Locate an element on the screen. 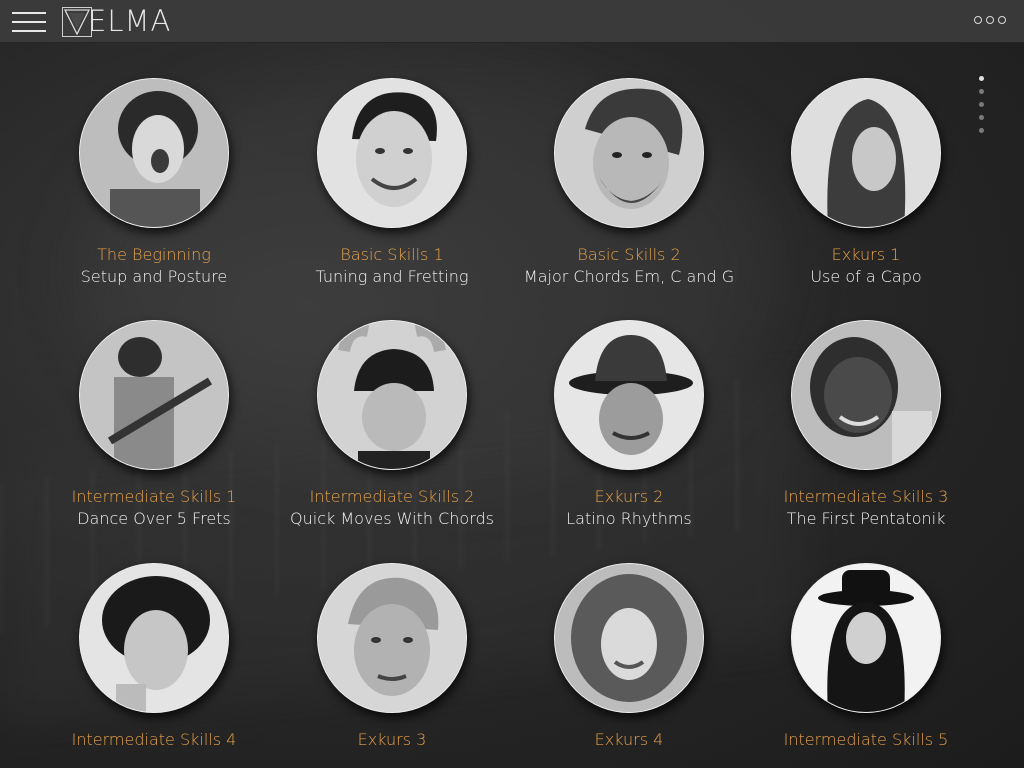 This screenshot has width=1024, height=768. lesson-subtitle: The First Pentatonik is located at coordinates (866, 518).